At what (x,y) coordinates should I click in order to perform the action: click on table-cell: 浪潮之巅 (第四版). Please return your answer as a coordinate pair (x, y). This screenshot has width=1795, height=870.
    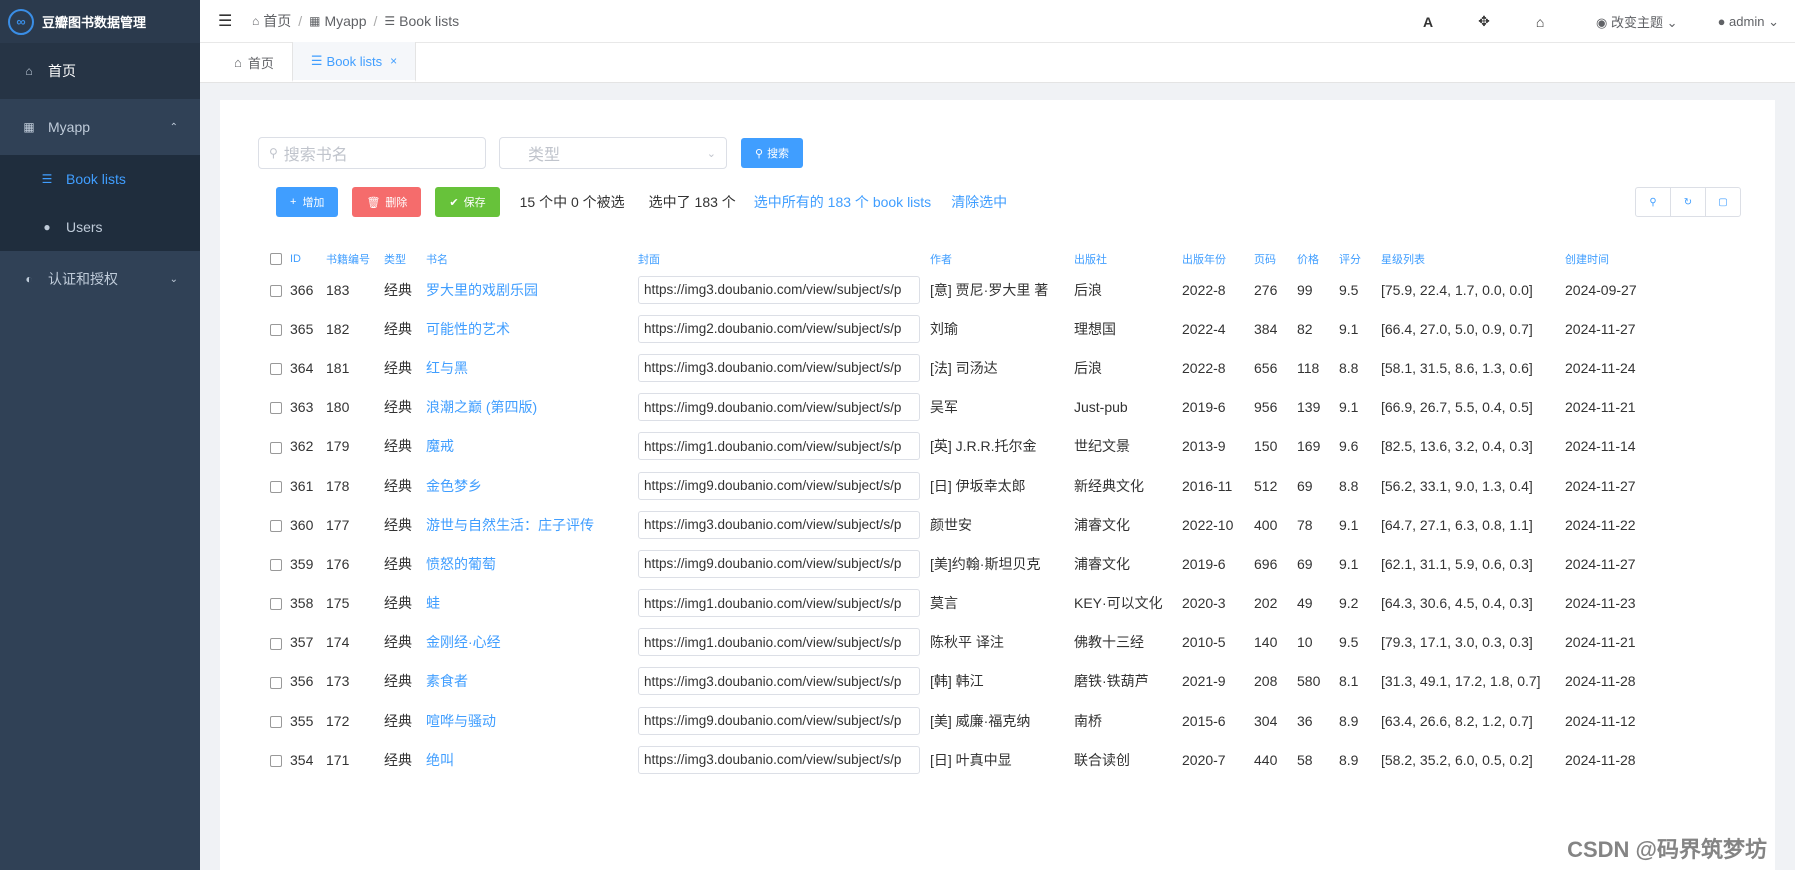
    Looking at the image, I should click on (528, 407).